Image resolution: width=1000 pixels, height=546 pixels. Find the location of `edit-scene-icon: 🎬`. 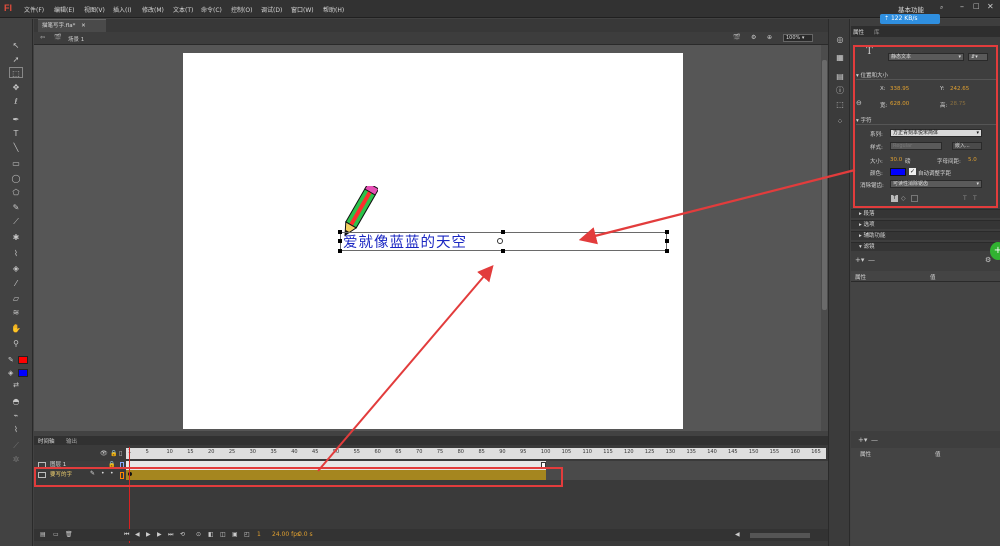

edit-scene-icon: 🎬 is located at coordinates (736, 37).